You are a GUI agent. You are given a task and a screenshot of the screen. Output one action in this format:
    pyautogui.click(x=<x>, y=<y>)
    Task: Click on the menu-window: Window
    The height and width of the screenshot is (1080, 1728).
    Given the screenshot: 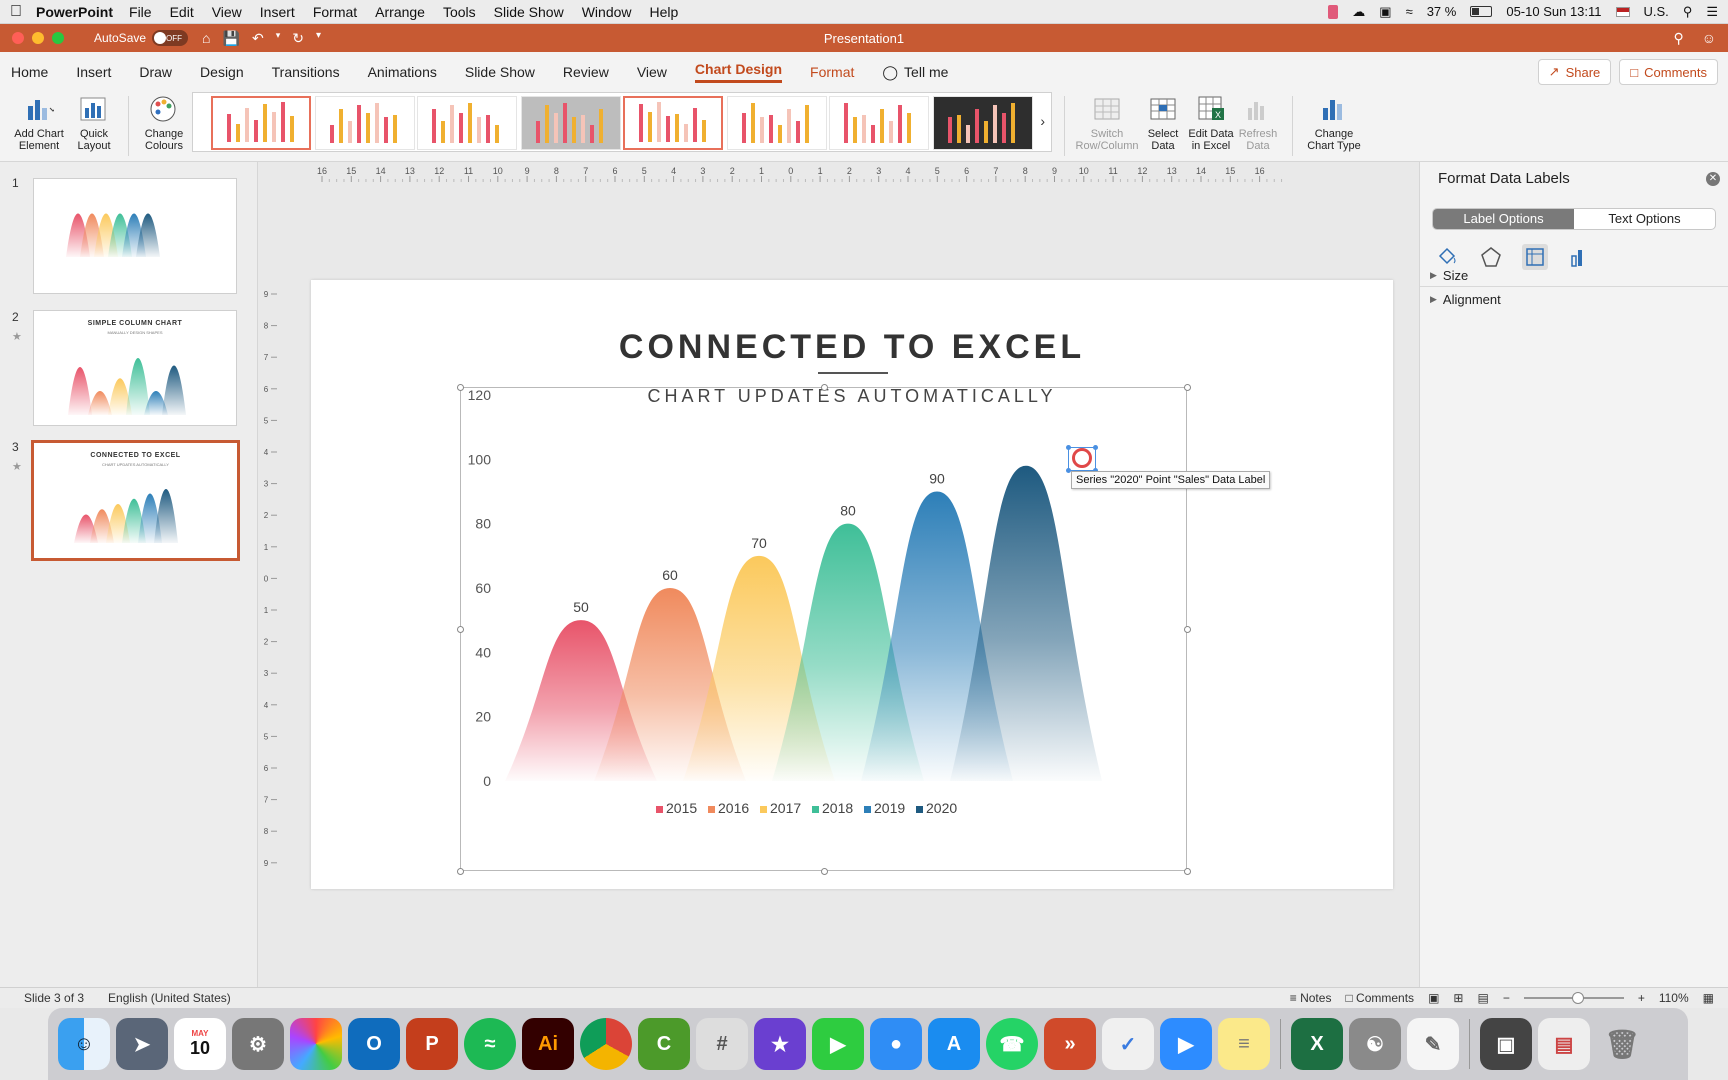 What is the action you would take?
    pyautogui.click(x=607, y=12)
    